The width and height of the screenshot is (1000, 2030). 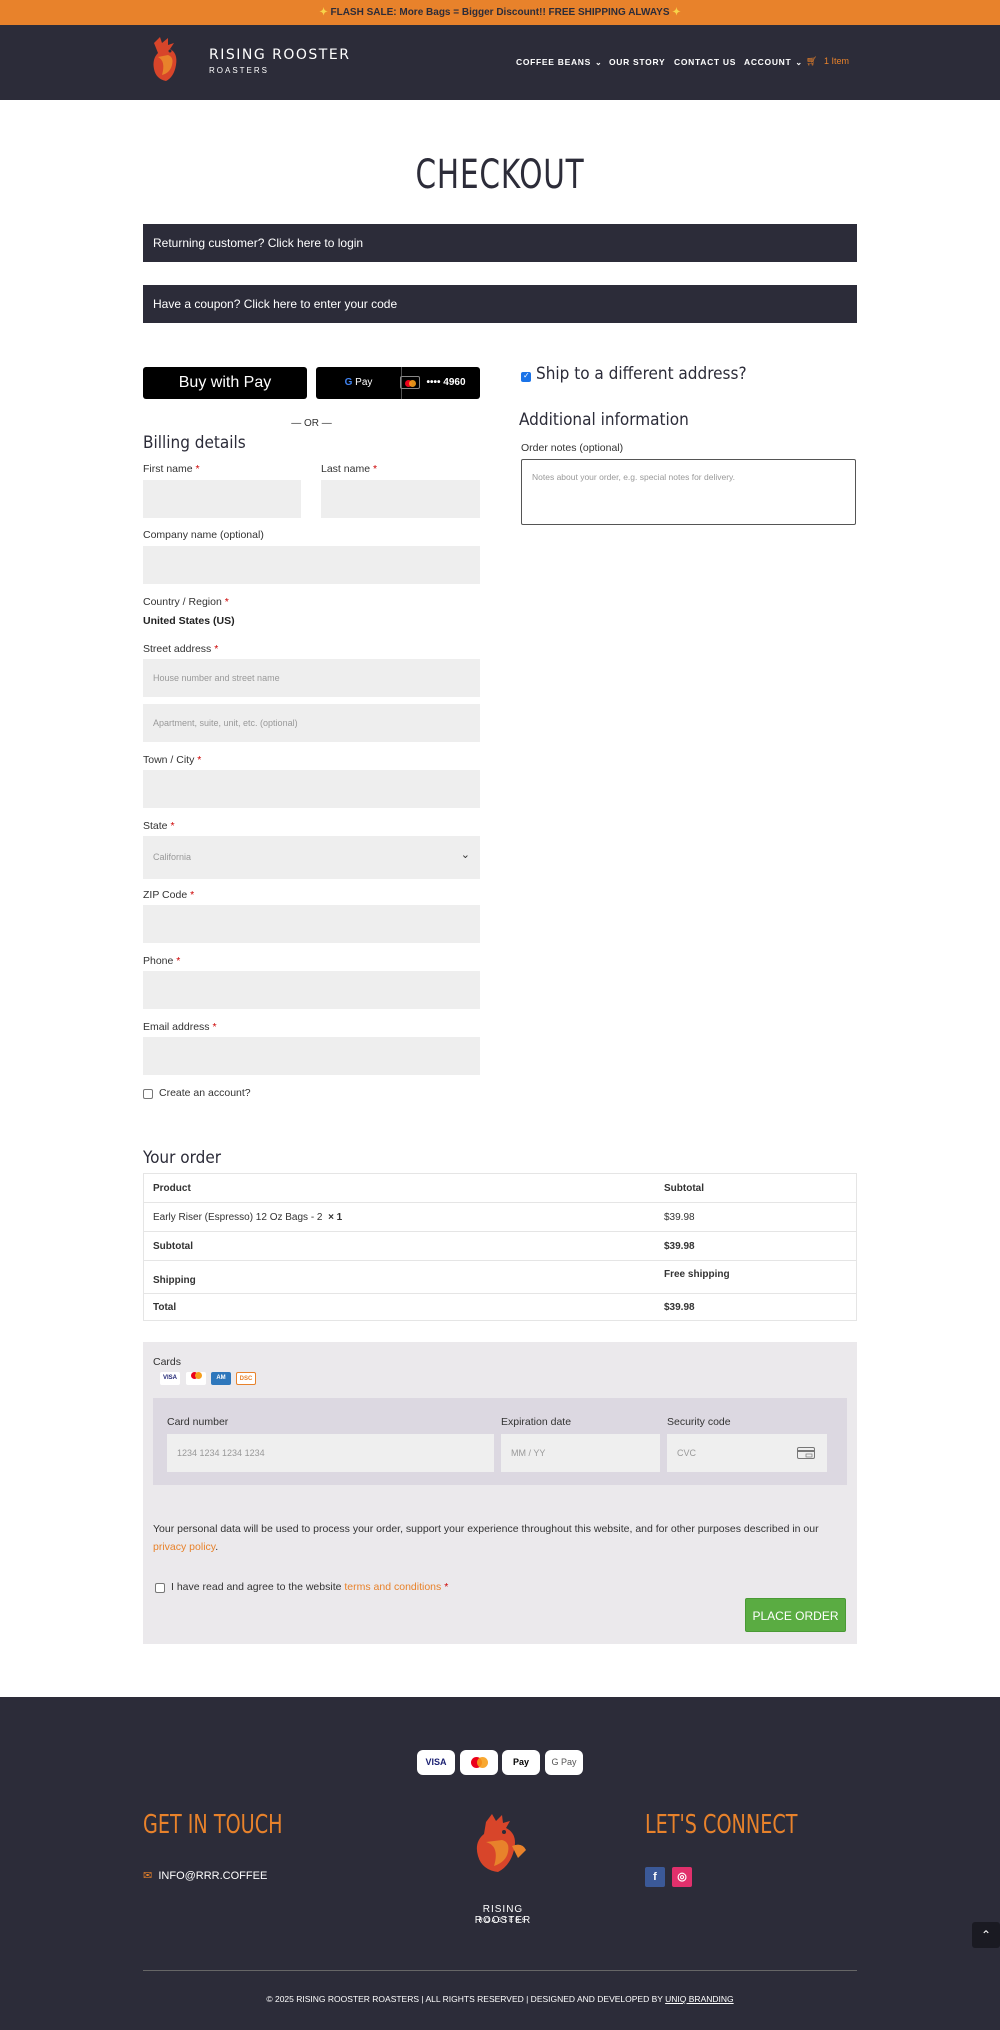 What do you see at coordinates (172, 857) in the screenshot?
I see `selected-state: California` at bounding box center [172, 857].